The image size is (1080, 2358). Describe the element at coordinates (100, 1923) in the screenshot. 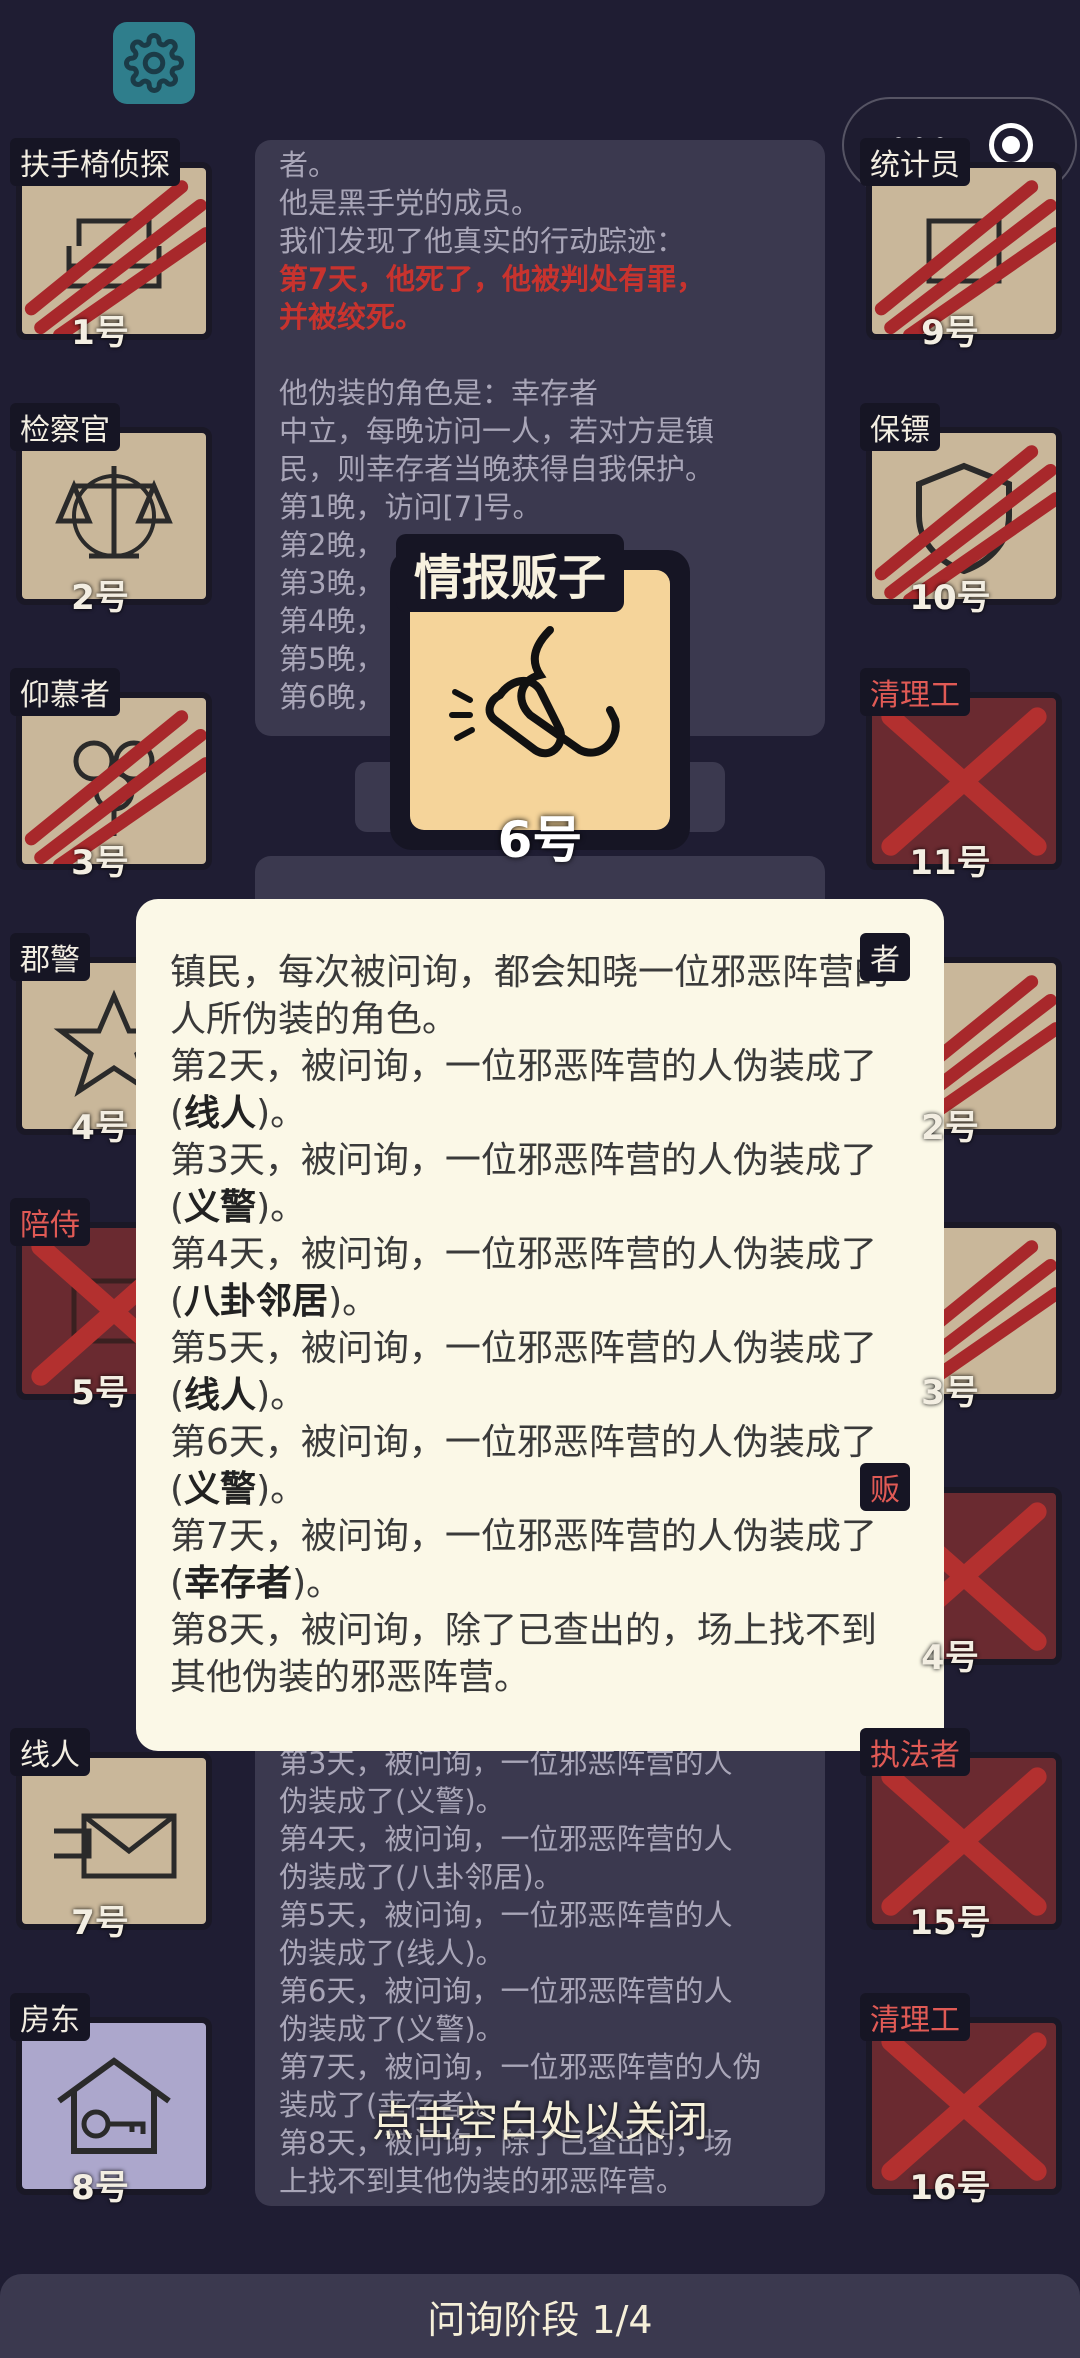

I see `player-number: 7号` at that location.